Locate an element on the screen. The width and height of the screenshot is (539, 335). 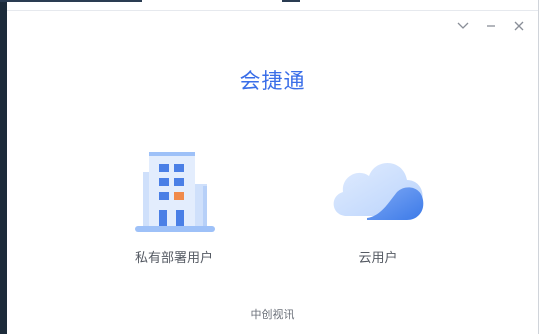
close-button is located at coordinates (519, 26).